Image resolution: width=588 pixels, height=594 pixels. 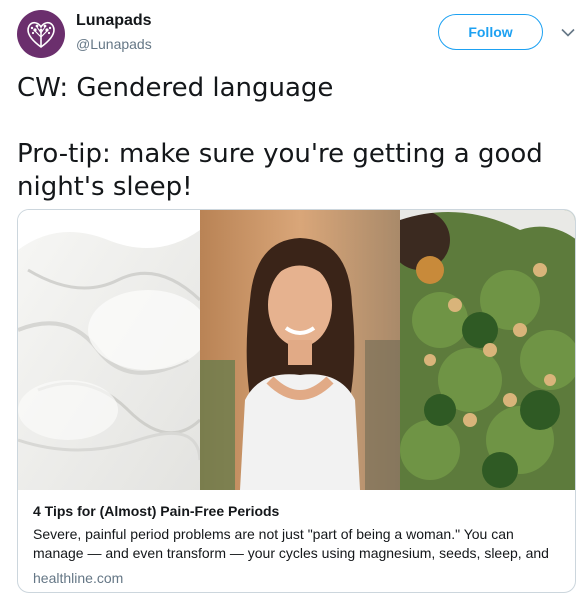 What do you see at coordinates (114, 44) in the screenshot?
I see `user-handle: @Lunapads` at bounding box center [114, 44].